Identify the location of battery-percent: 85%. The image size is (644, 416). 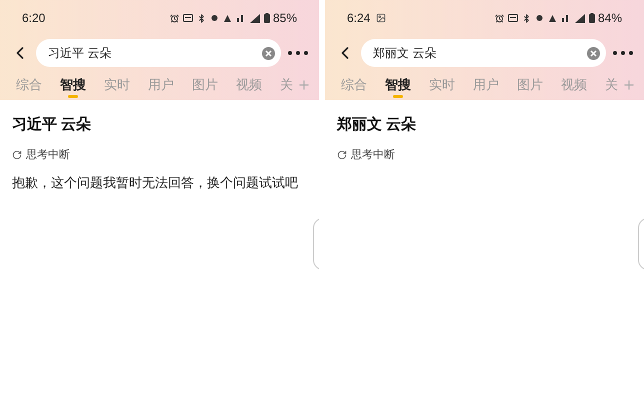
(284, 18).